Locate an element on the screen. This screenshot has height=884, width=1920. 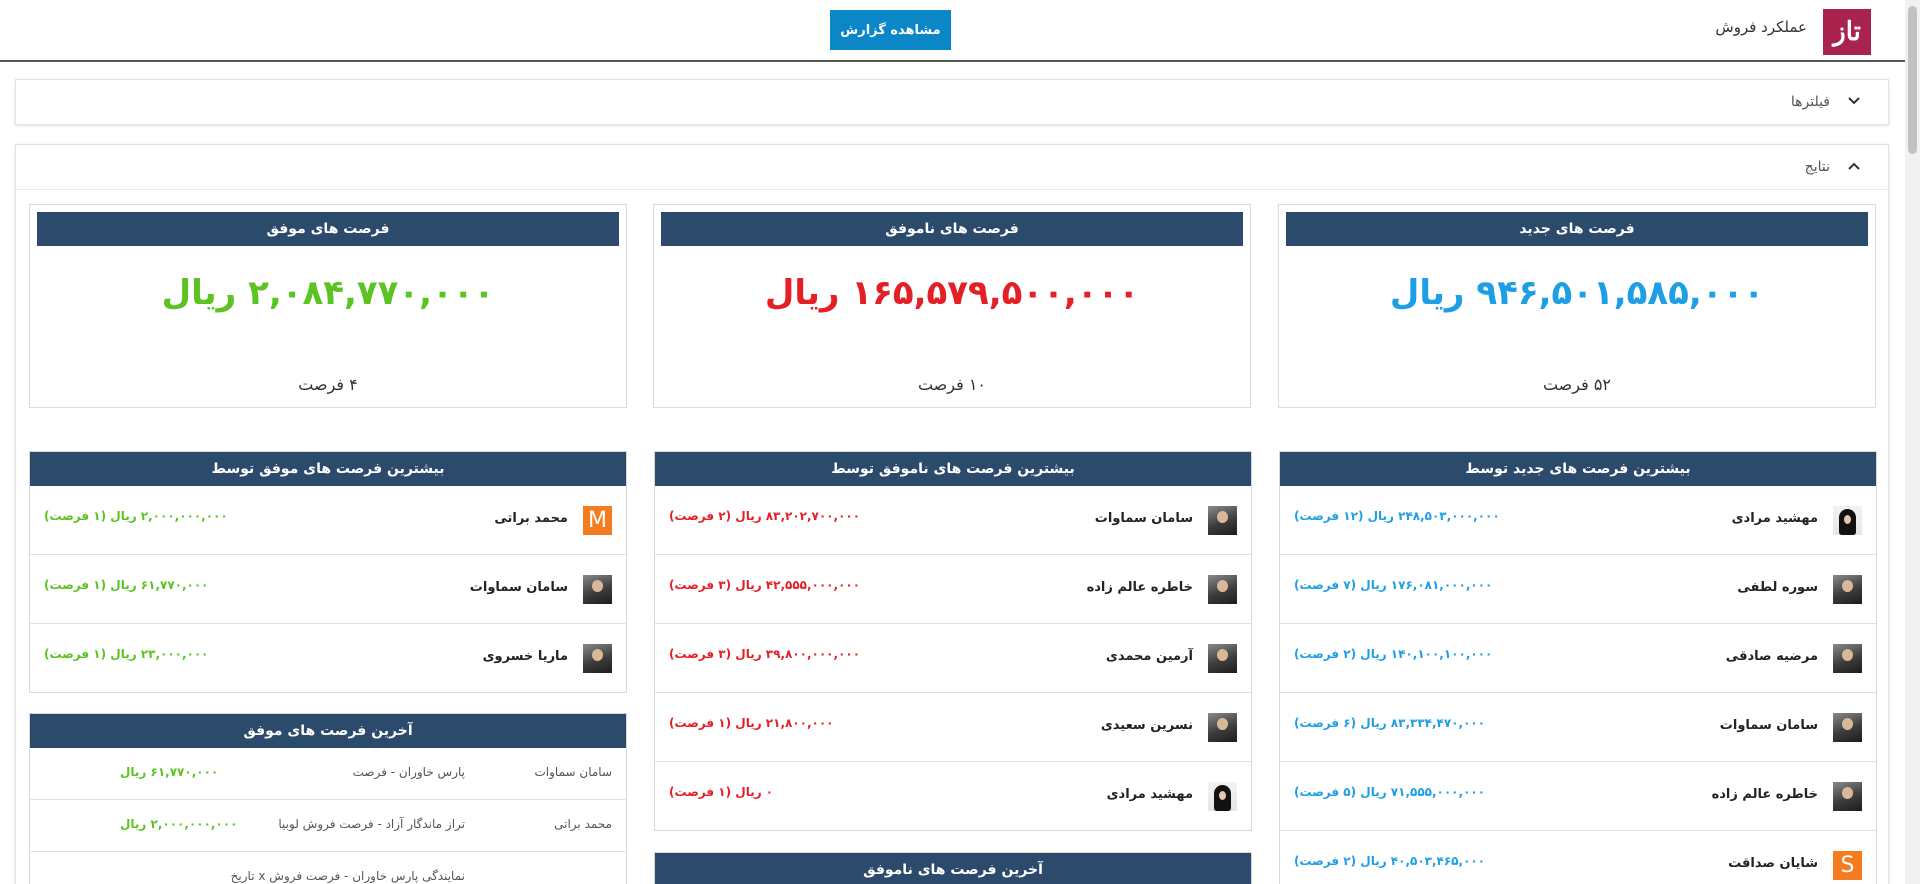
panel-title: بیشترین فرصت های جدید توسط is located at coordinates (1578, 469).